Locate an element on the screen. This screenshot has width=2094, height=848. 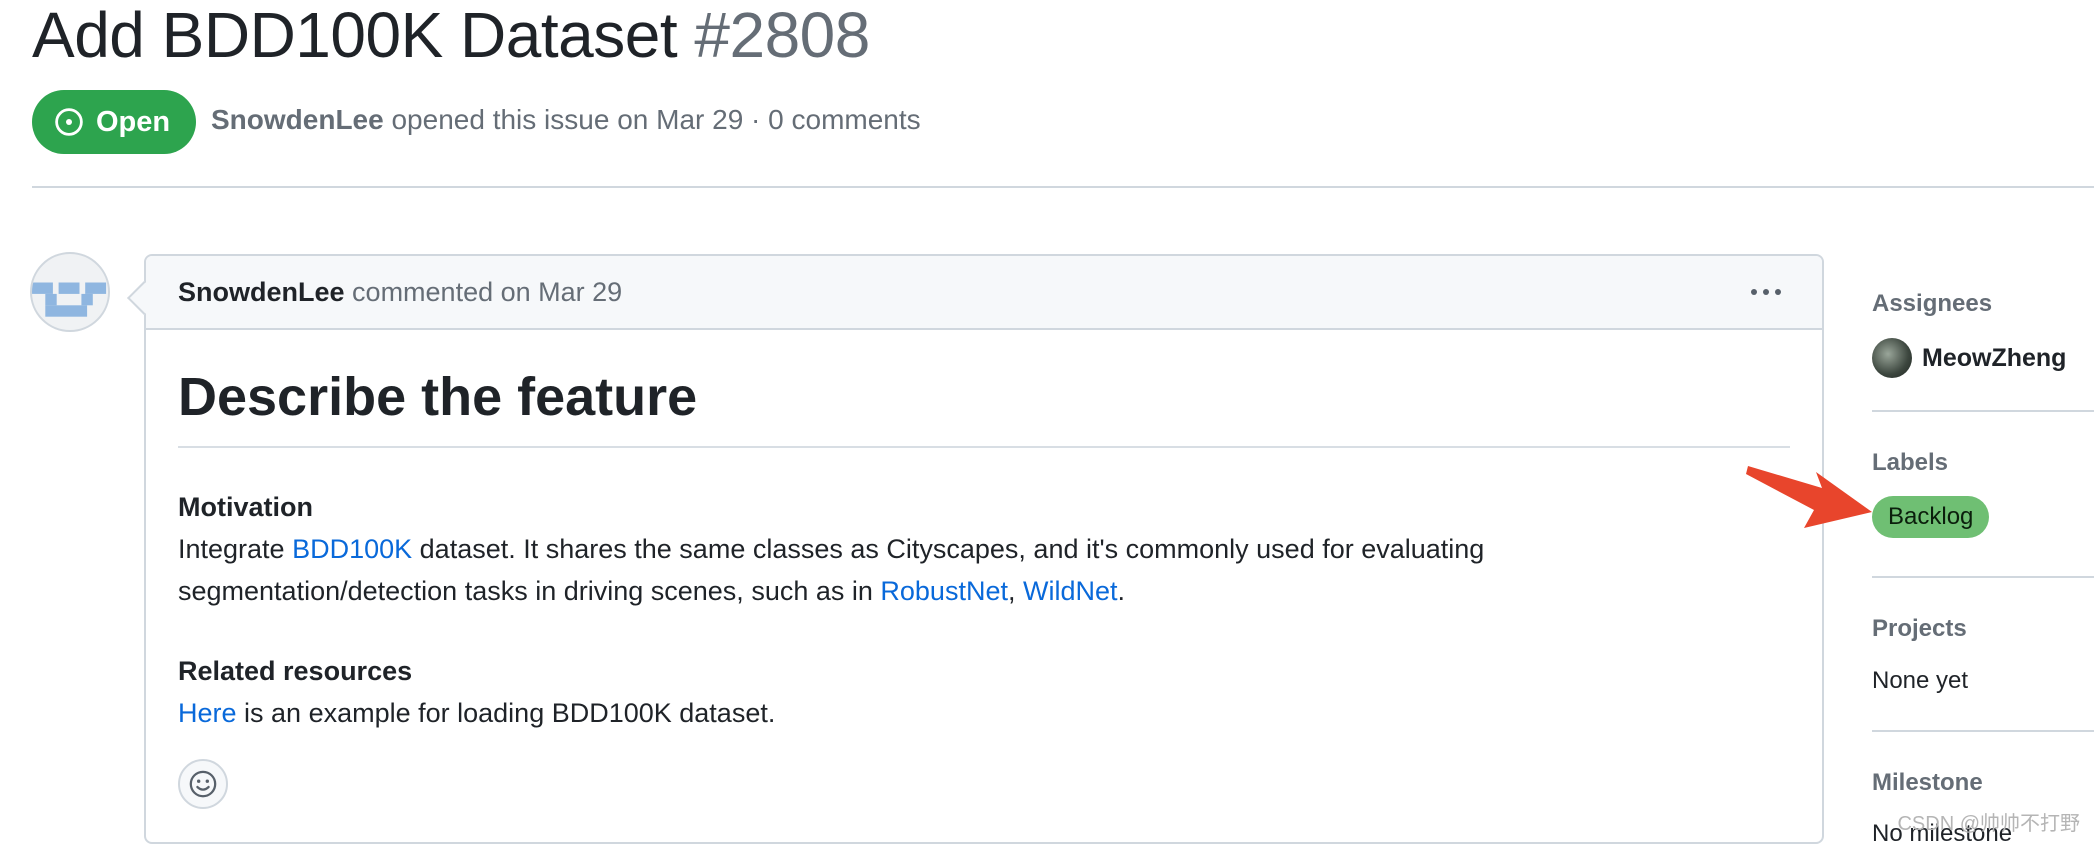
text-segment: Integrate is located at coordinates (235, 549).